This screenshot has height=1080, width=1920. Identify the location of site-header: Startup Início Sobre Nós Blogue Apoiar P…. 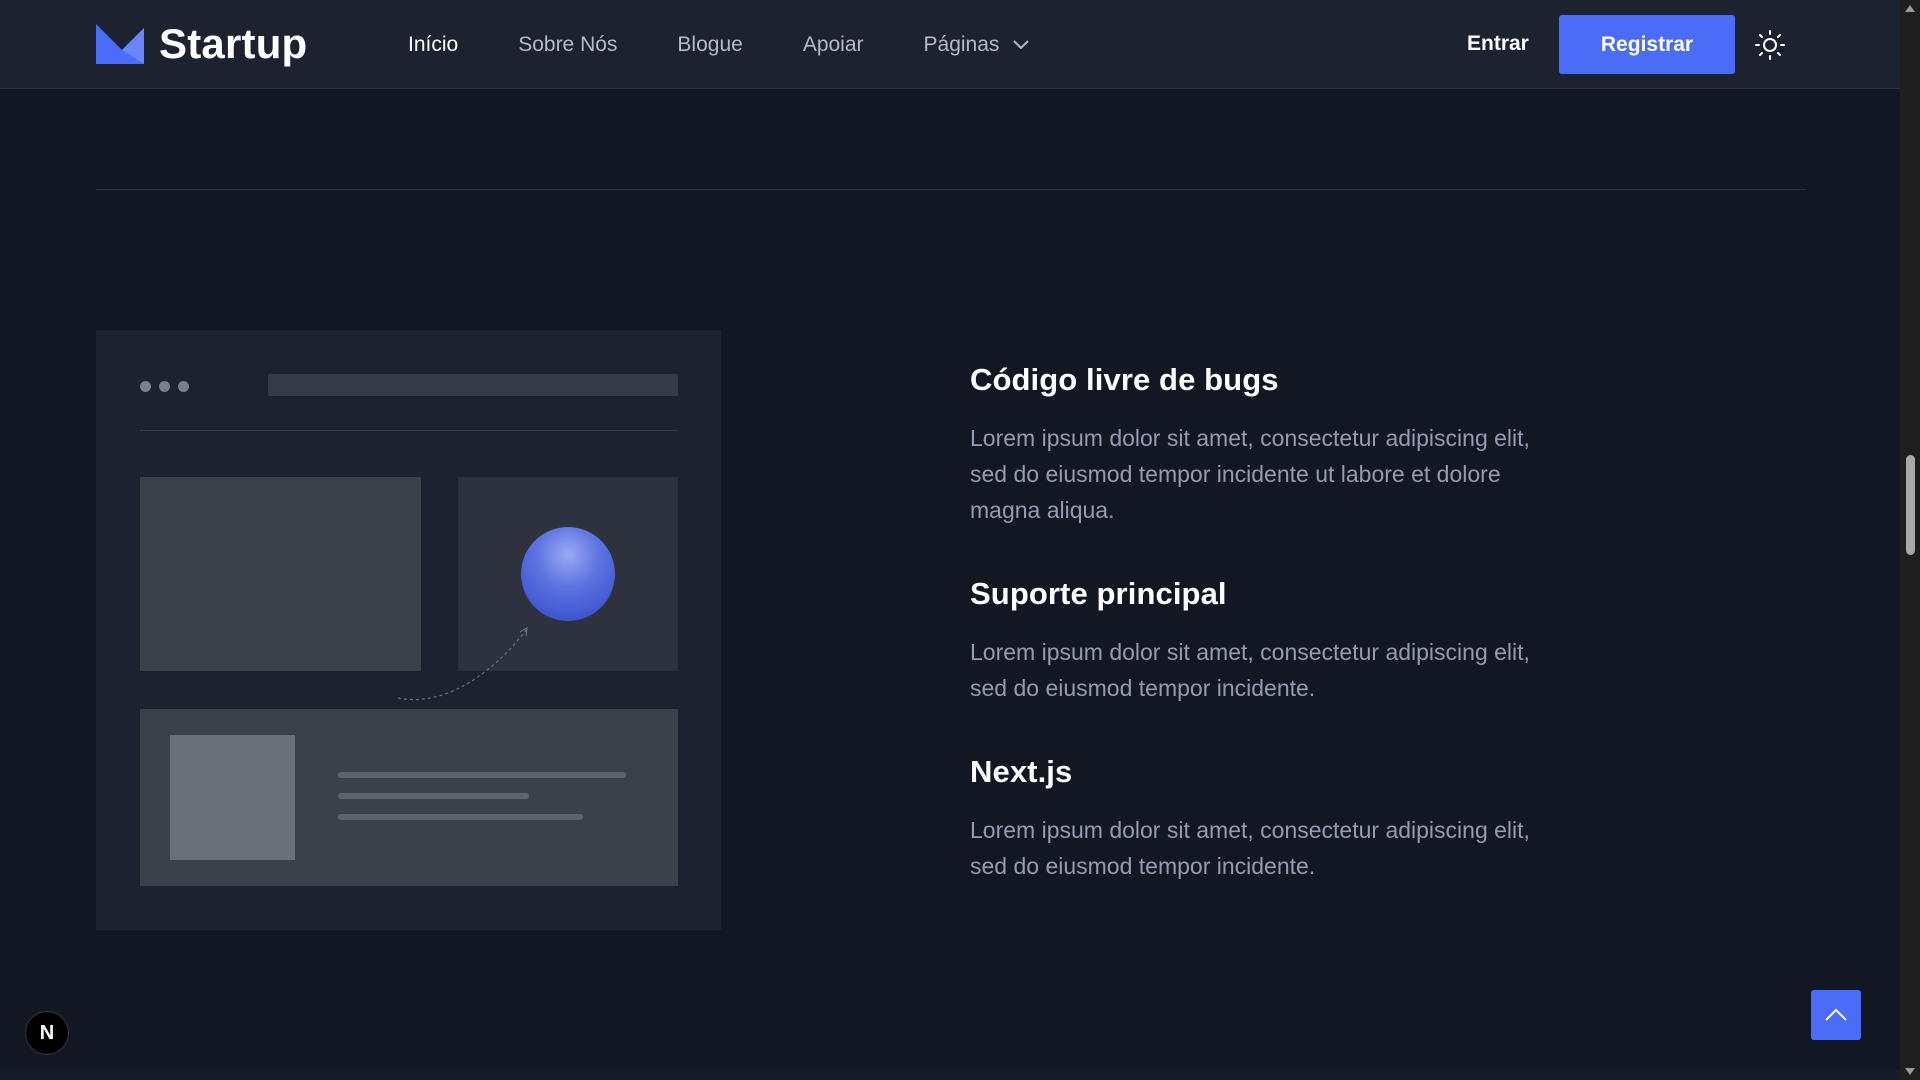
(950, 44).